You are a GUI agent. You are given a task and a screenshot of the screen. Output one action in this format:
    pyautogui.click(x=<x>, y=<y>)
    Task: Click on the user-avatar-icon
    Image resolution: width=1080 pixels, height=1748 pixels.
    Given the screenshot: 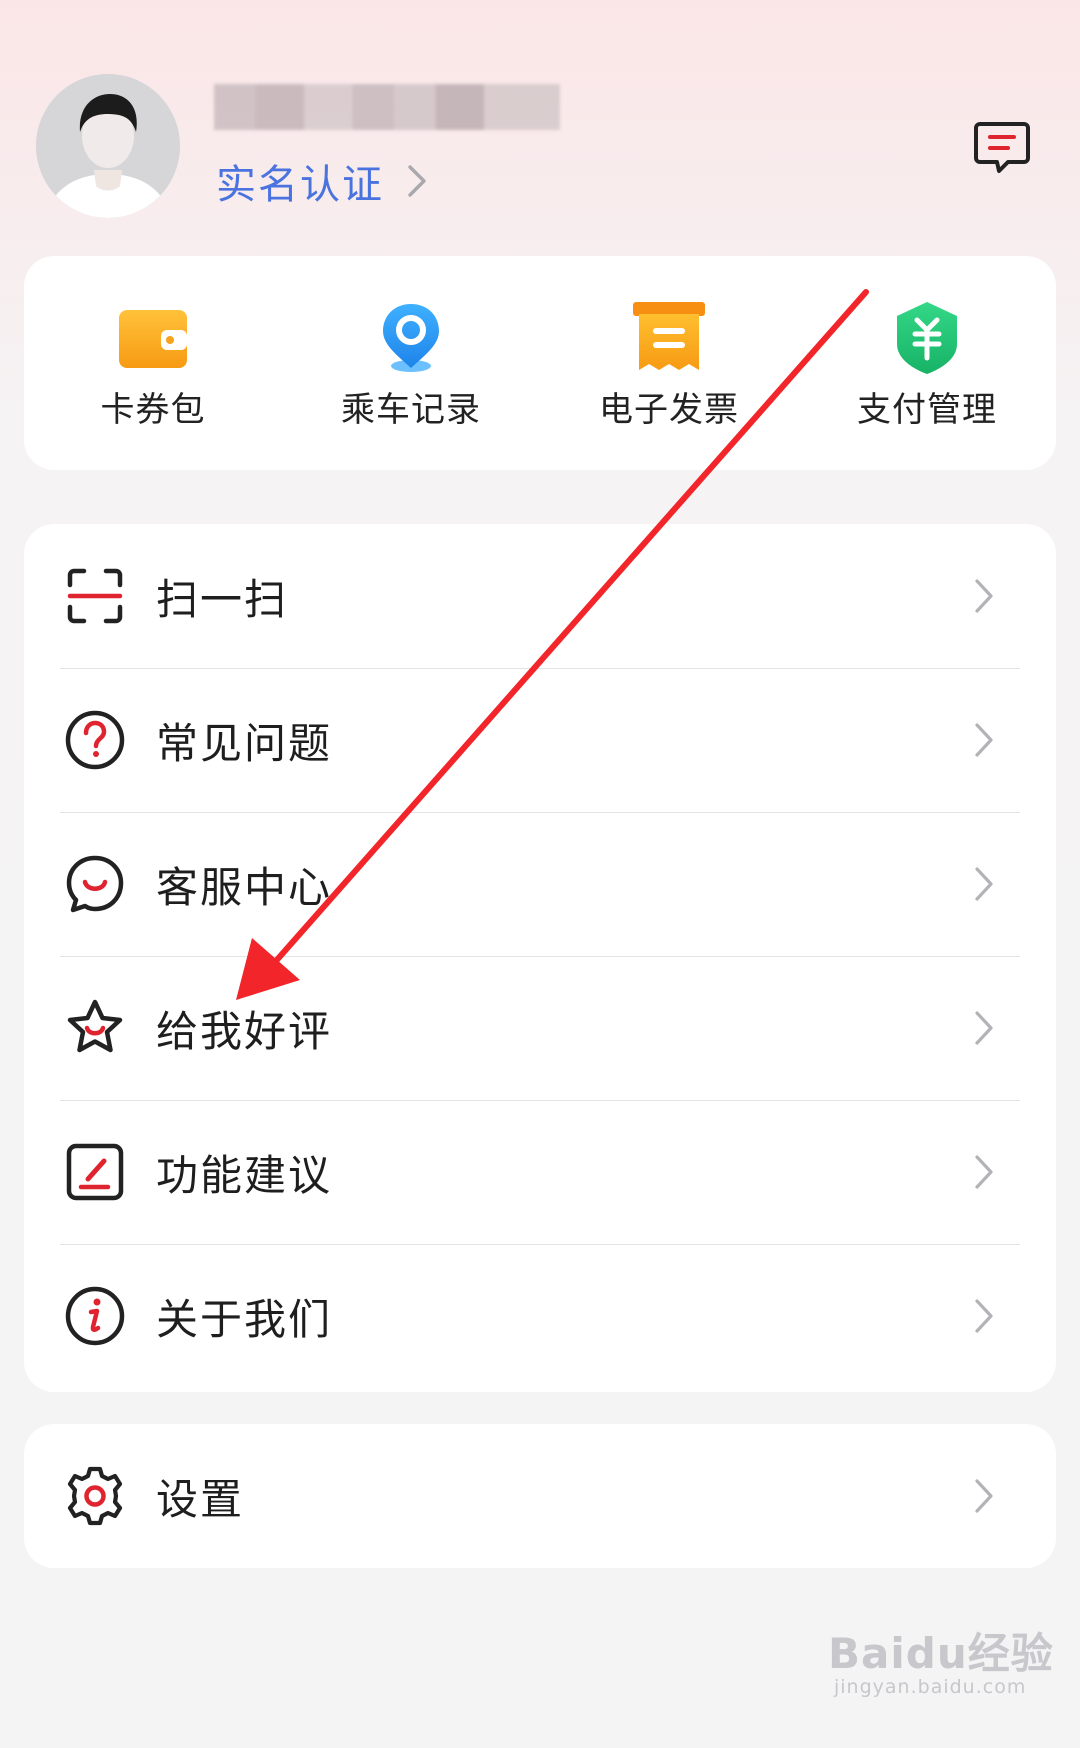 What is the action you would take?
    pyautogui.click(x=108, y=146)
    